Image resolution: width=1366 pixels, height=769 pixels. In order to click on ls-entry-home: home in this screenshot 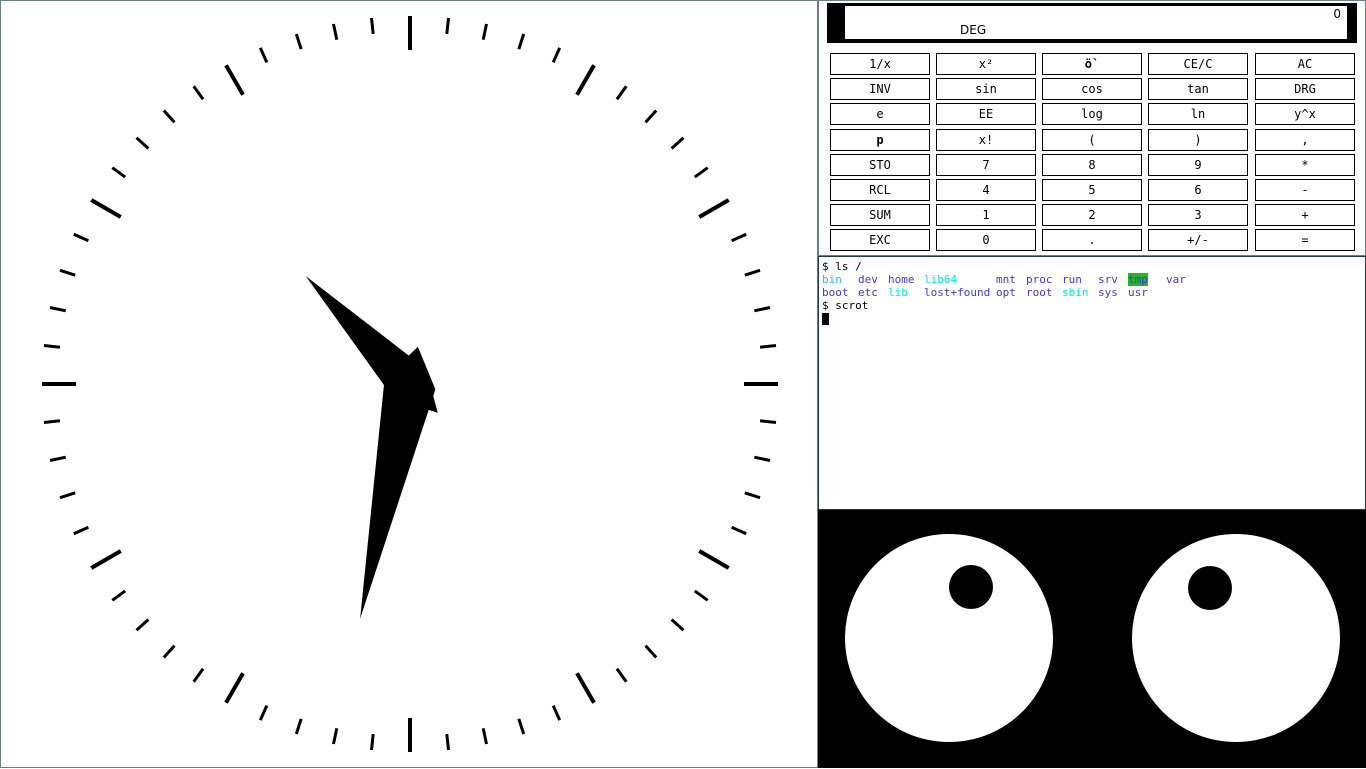, I will do `click(901, 279)`.